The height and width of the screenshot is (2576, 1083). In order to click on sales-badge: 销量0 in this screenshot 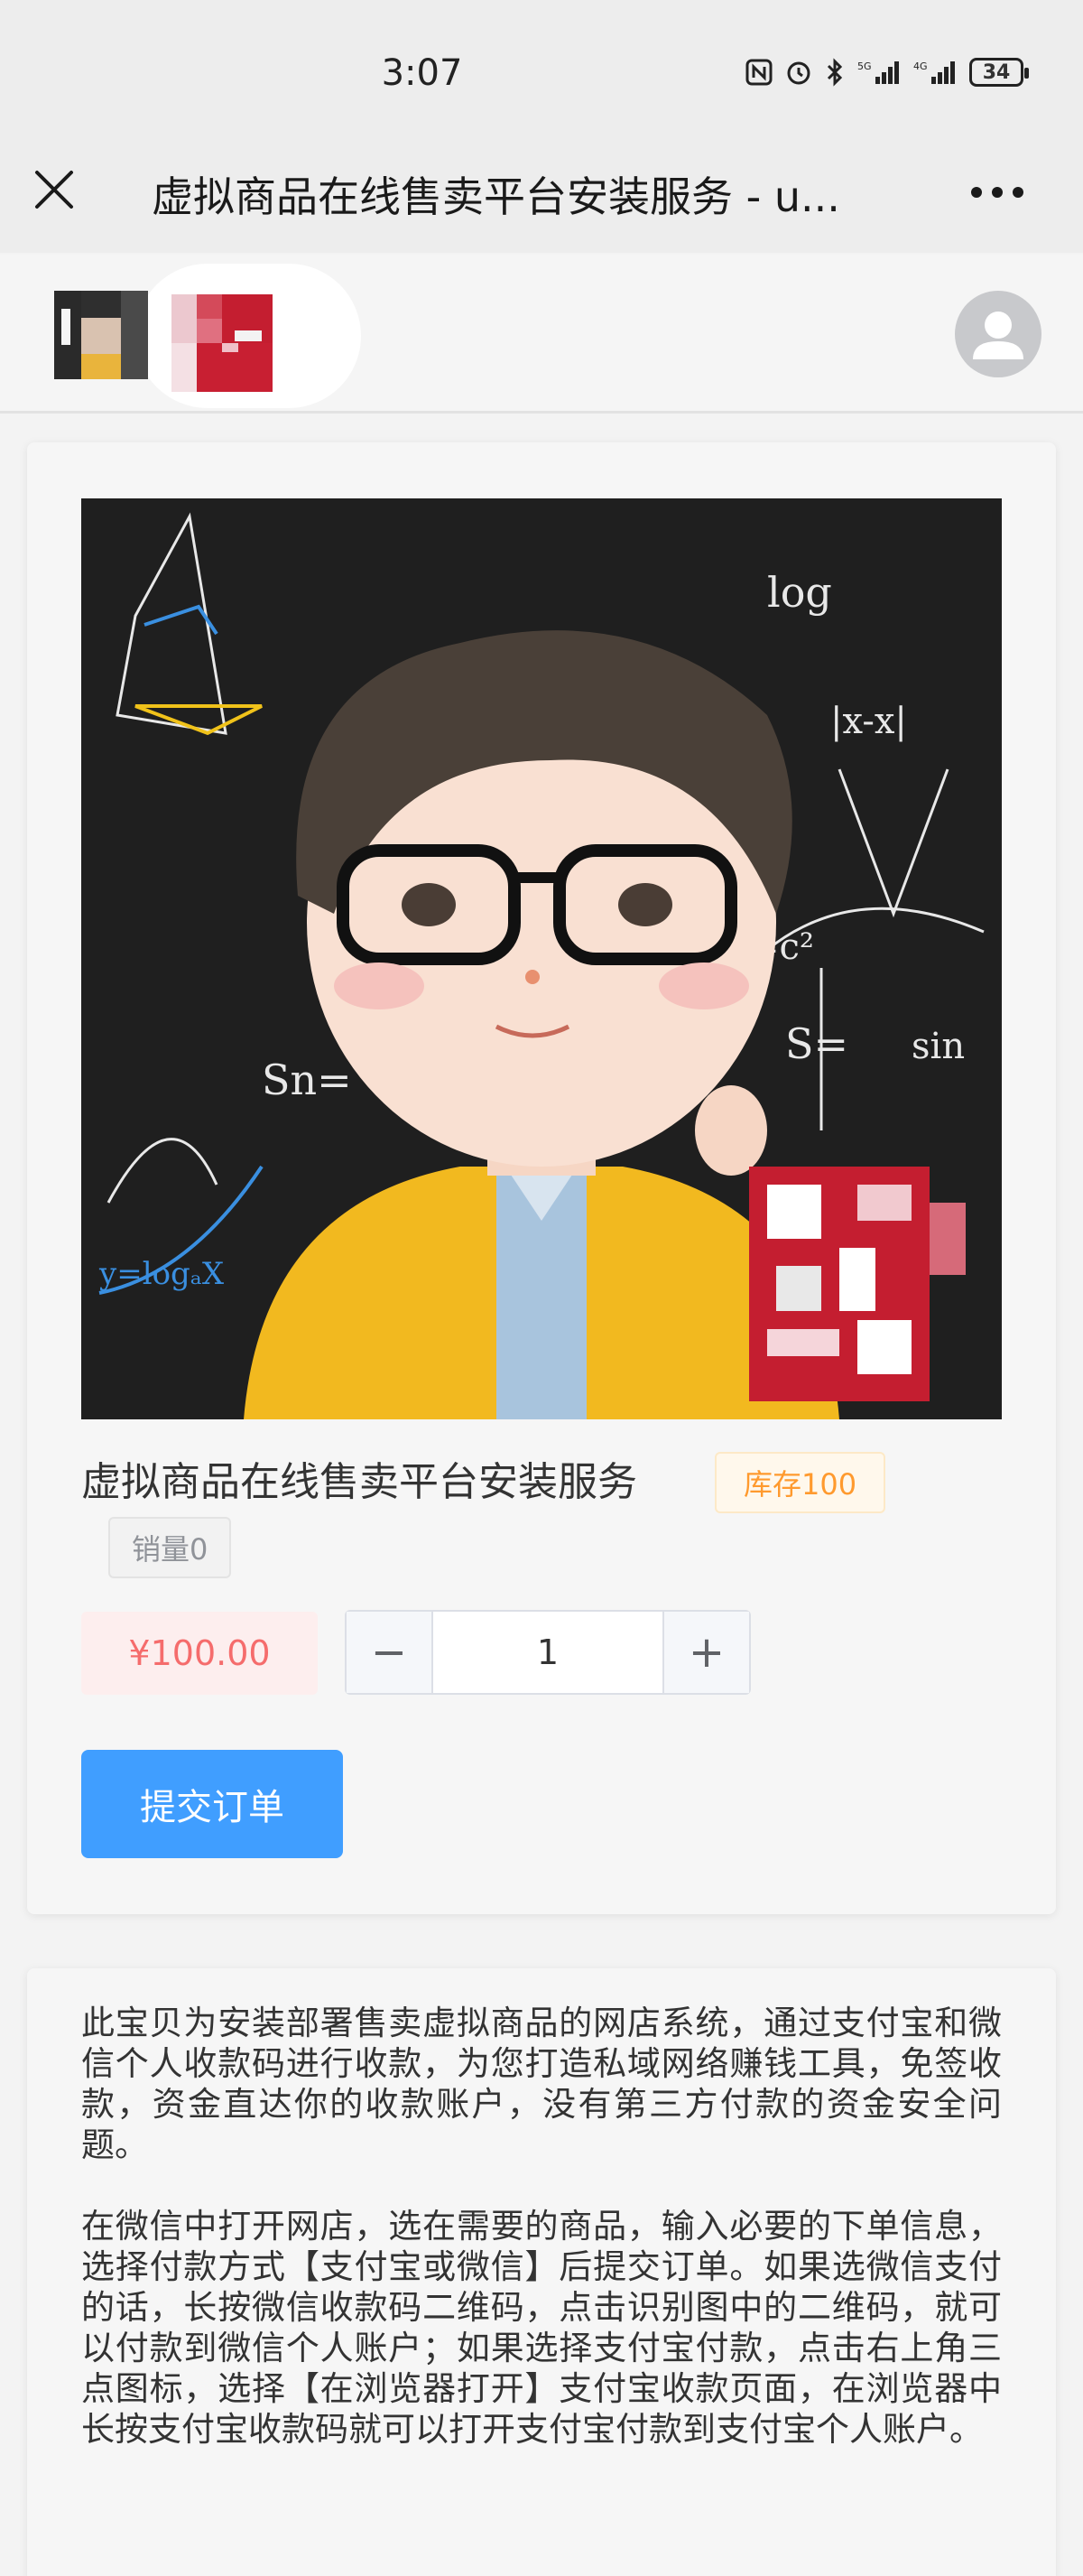, I will do `click(170, 1547)`.